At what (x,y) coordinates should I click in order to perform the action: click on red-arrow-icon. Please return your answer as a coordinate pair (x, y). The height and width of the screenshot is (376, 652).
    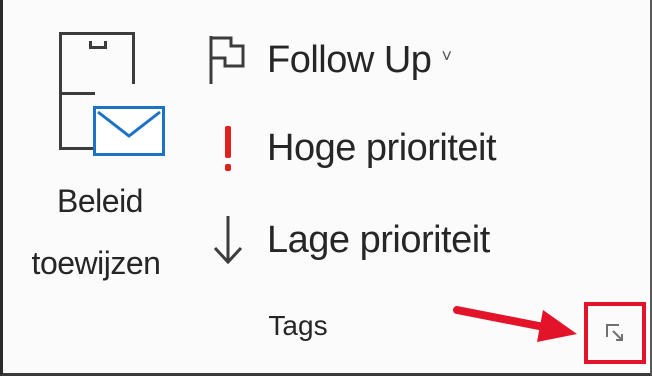
    Looking at the image, I should click on (515, 324).